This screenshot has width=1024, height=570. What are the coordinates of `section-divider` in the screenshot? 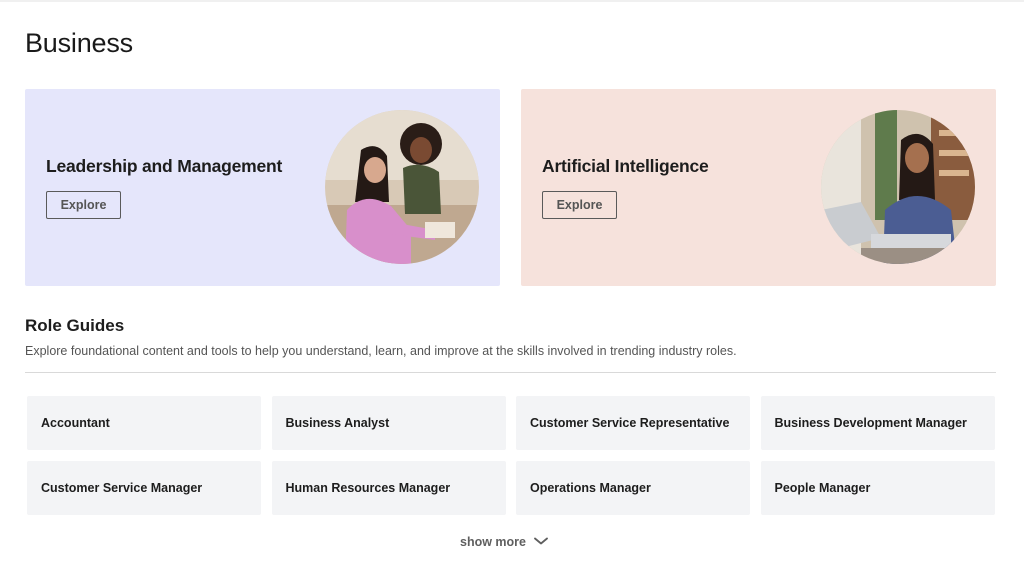 It's located at (510, 372).